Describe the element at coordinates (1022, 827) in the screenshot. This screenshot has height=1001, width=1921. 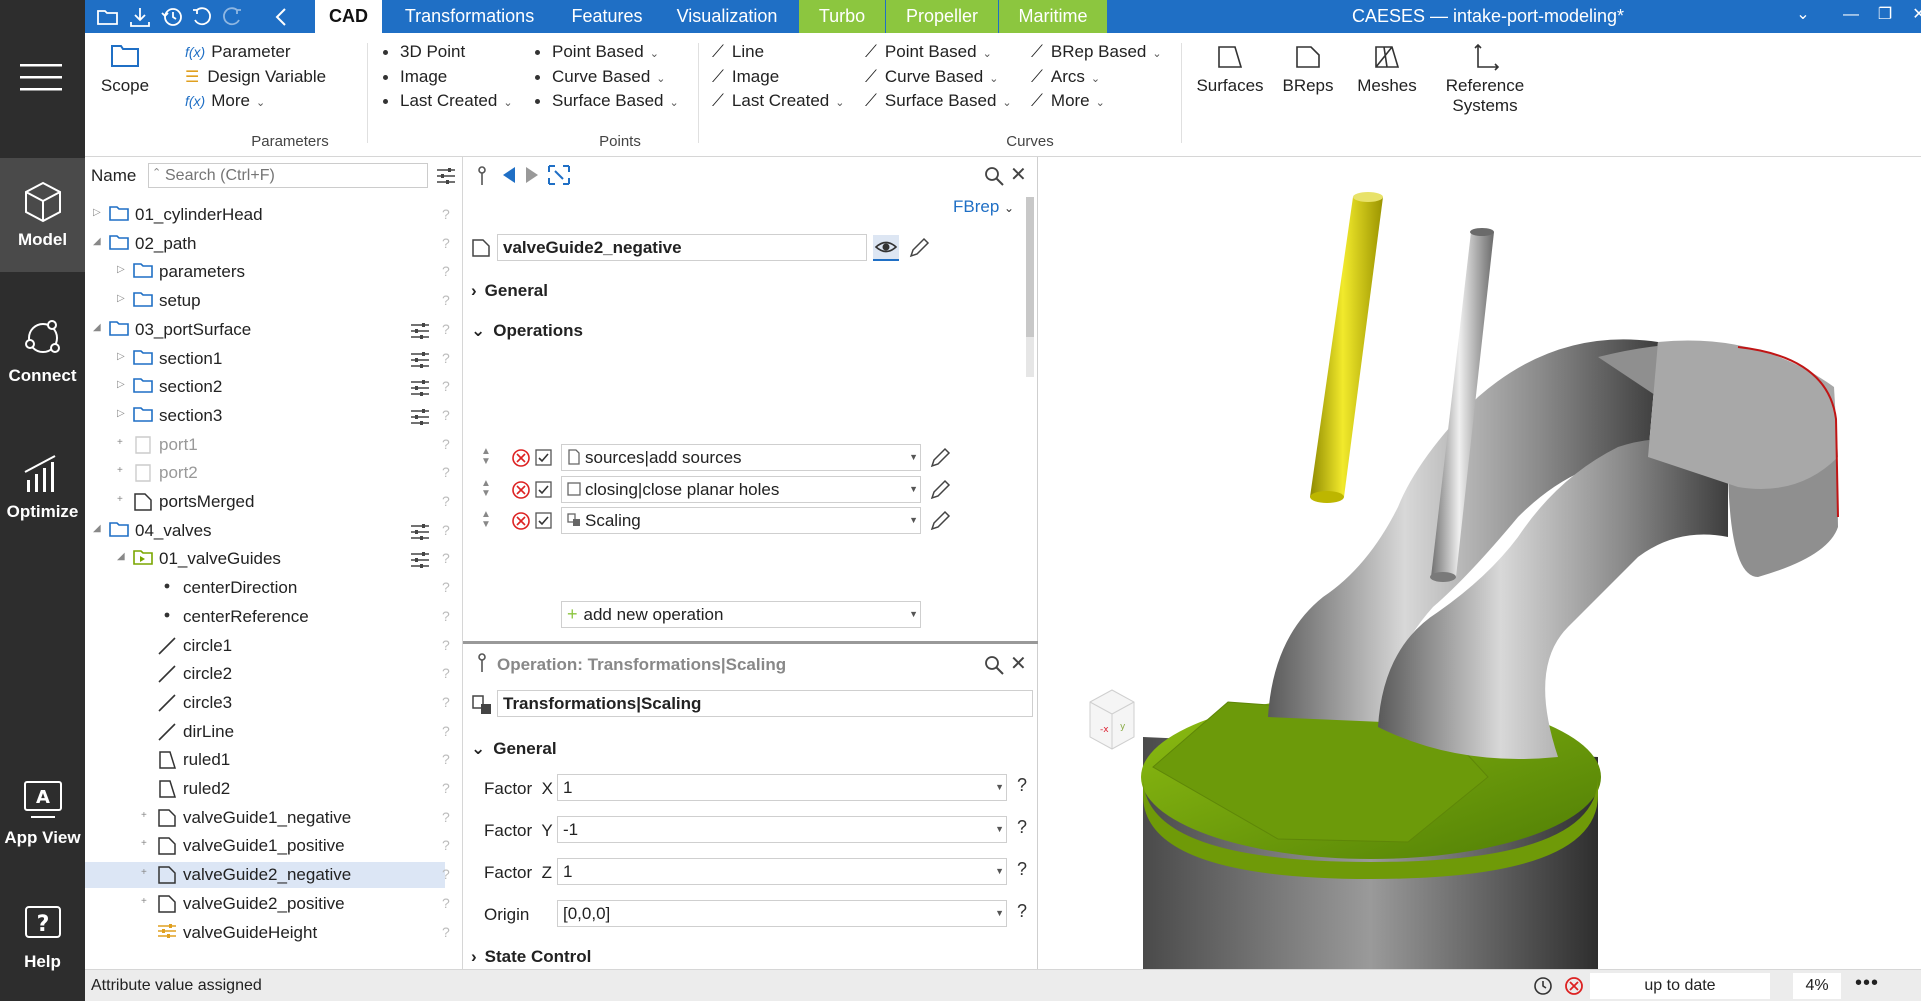
I see `factor-y-help-icon: ?` at that location.